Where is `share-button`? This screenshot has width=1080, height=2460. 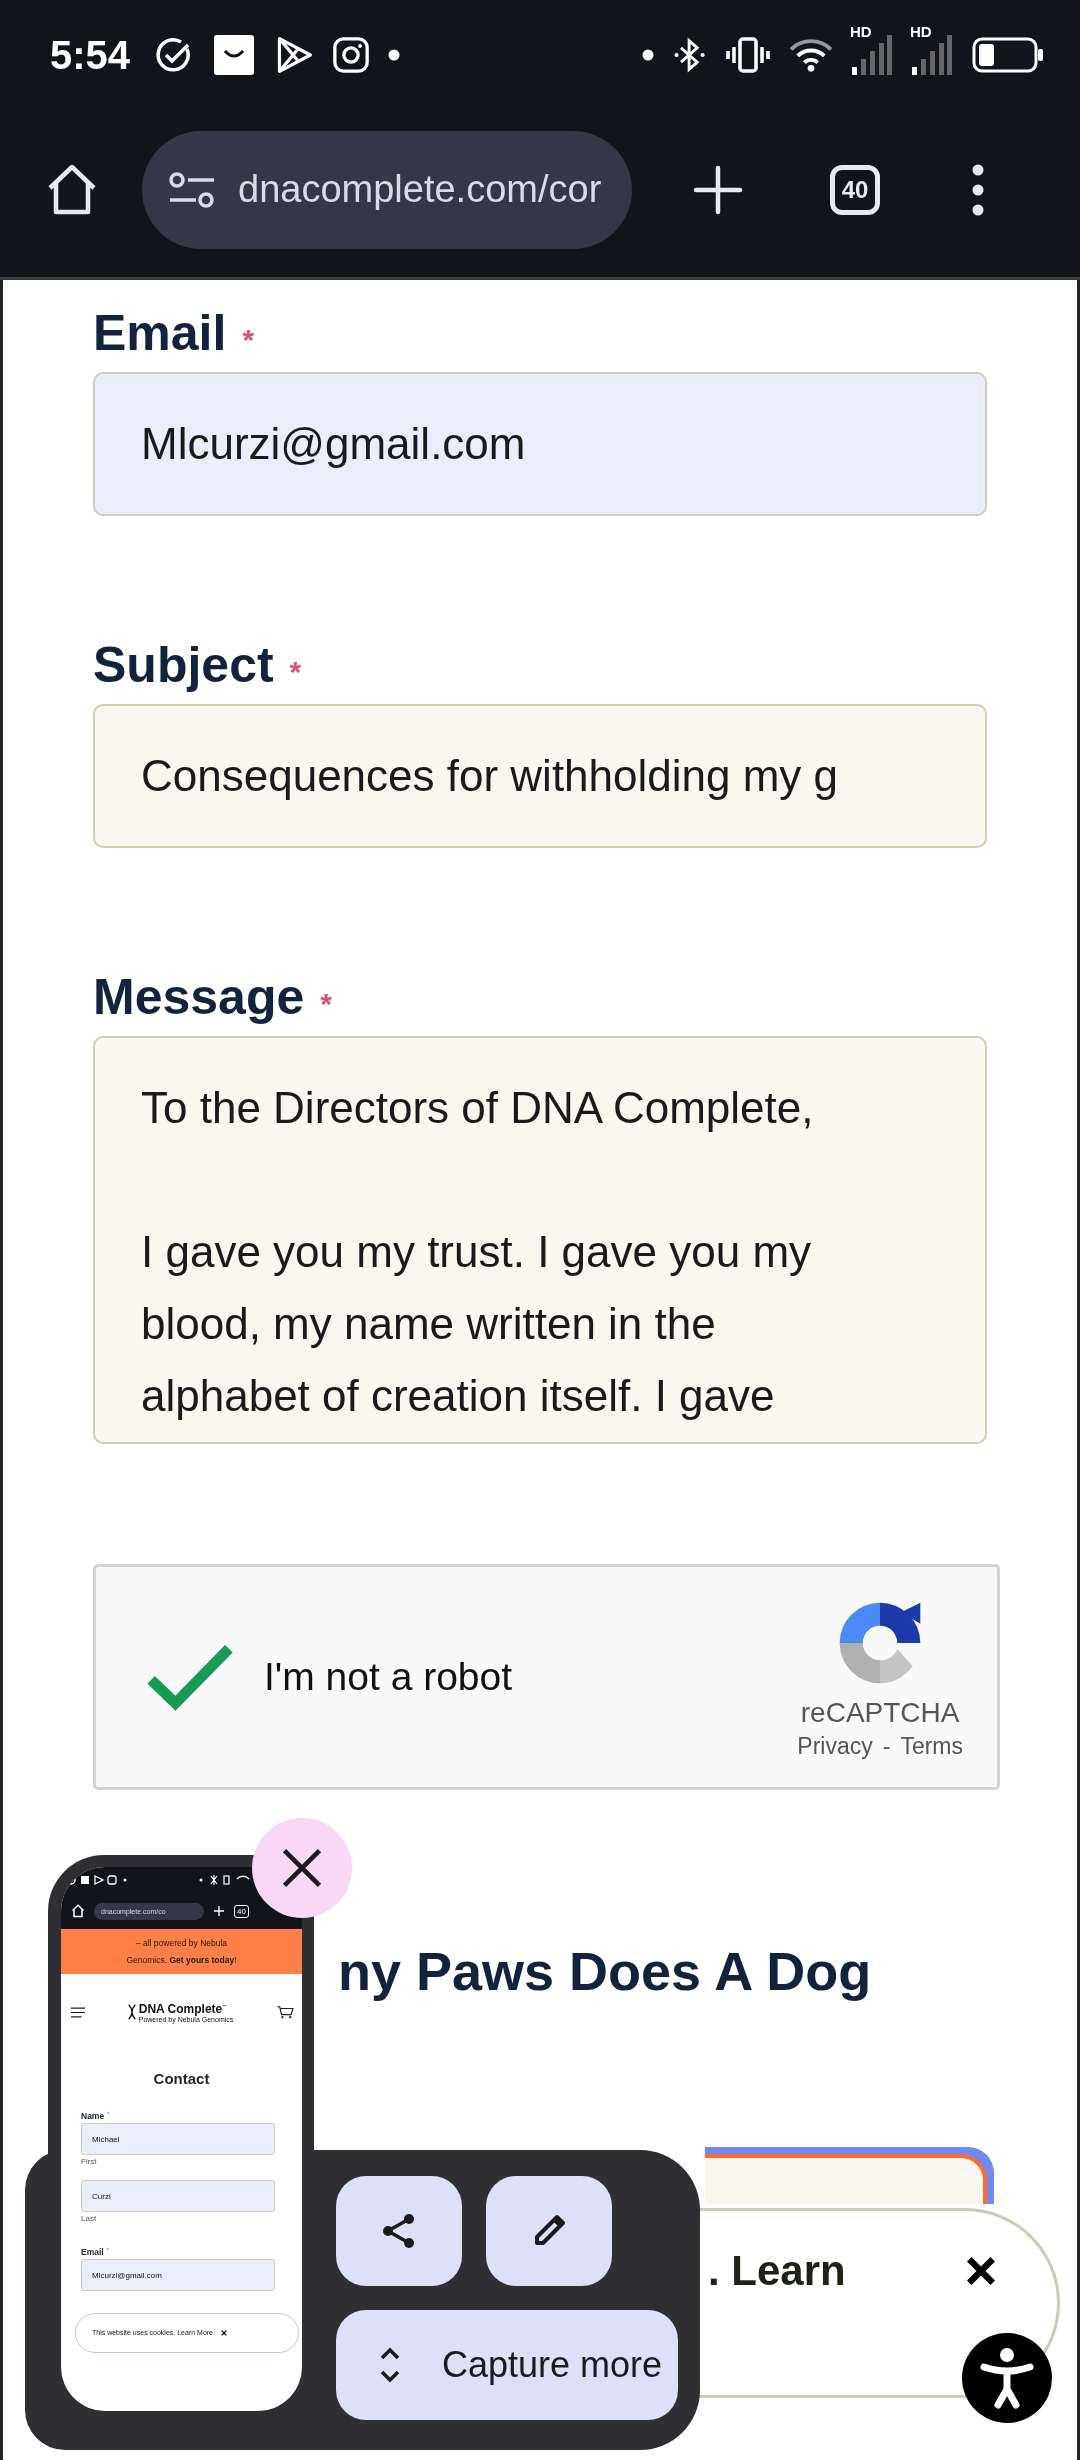
share-button is located at coordinates (399, 2231).